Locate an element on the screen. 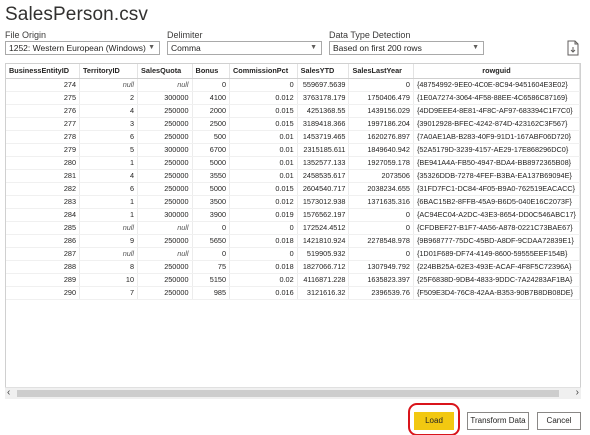 This screenshot has width=590, height=435. chevron-left-icon: ‹ is located at coordinates (8, 392).